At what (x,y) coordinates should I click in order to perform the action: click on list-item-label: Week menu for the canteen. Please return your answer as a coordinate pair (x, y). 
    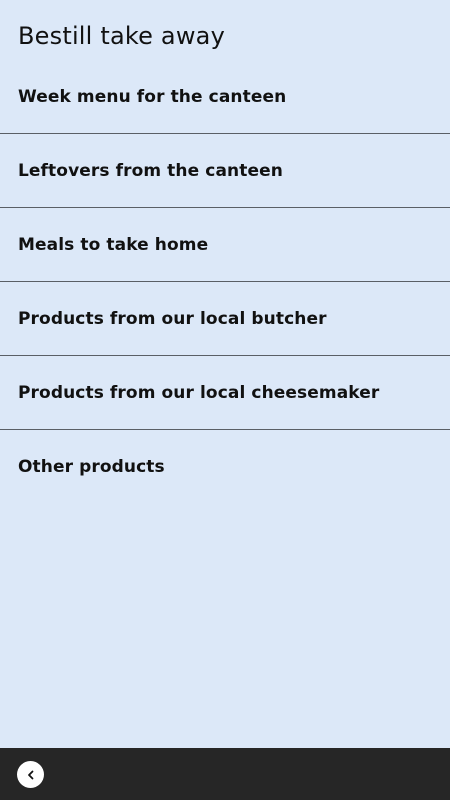
    Looking at the image, I should click on (152, 96).